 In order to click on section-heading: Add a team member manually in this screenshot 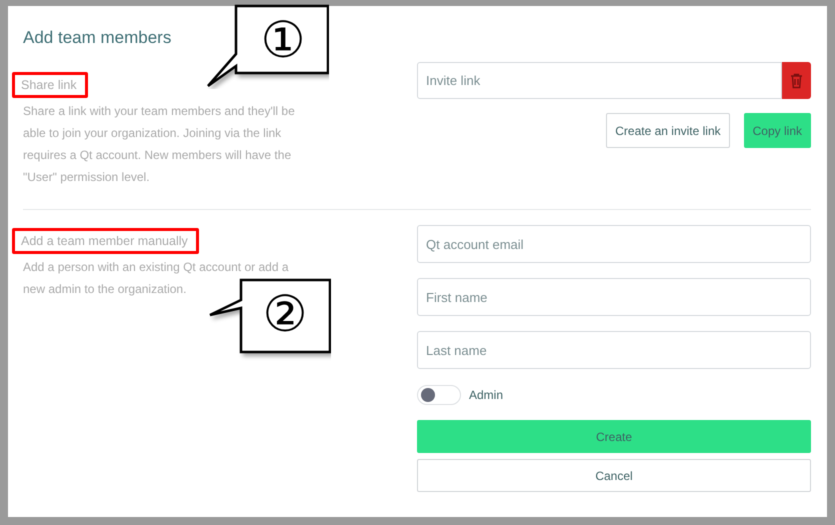, I will do `click(105, 241)`.